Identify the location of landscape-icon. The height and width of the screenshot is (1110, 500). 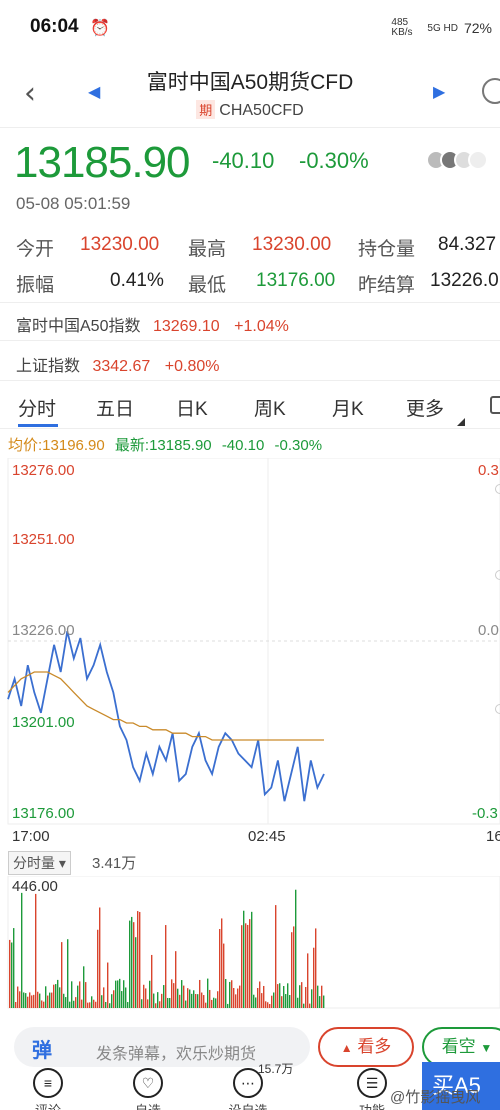
(495, 405).